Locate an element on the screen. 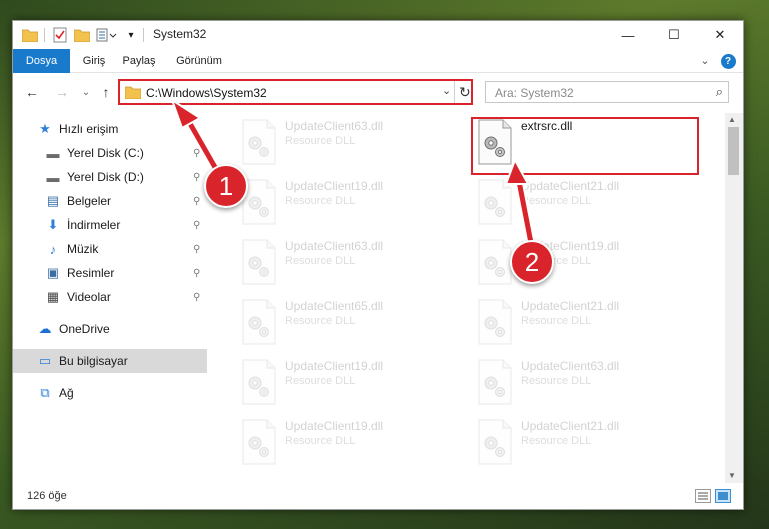 The image size is (769, 529). annotation-badge-1: 1 is located at coordinates (226, 186).